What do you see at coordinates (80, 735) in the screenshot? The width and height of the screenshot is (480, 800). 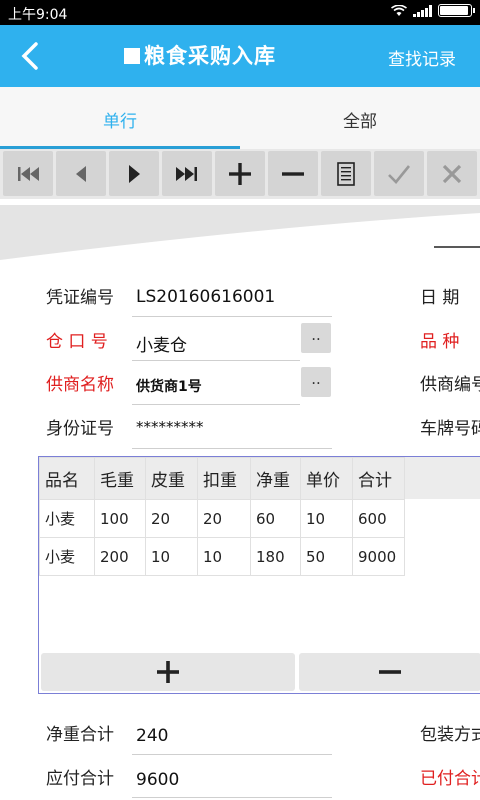 I see `net-weight-total-label: 净重合计` at bounding box center [80, 735].